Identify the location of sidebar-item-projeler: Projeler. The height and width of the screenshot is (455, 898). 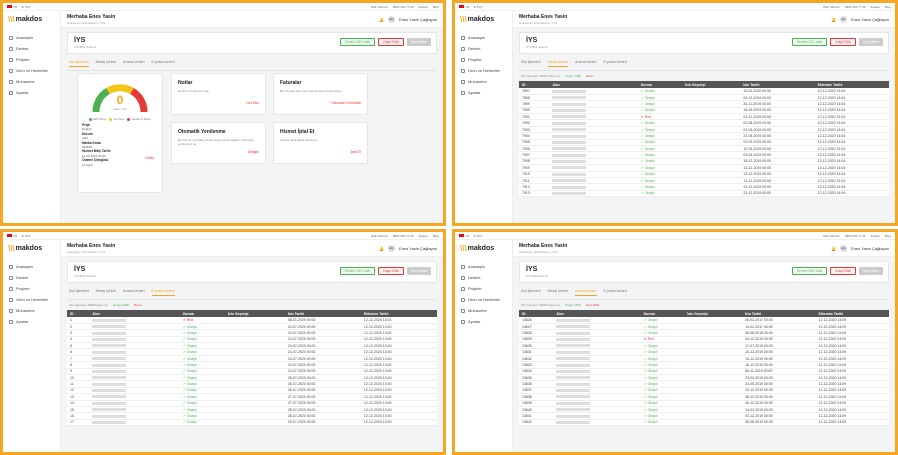
(483, 288).